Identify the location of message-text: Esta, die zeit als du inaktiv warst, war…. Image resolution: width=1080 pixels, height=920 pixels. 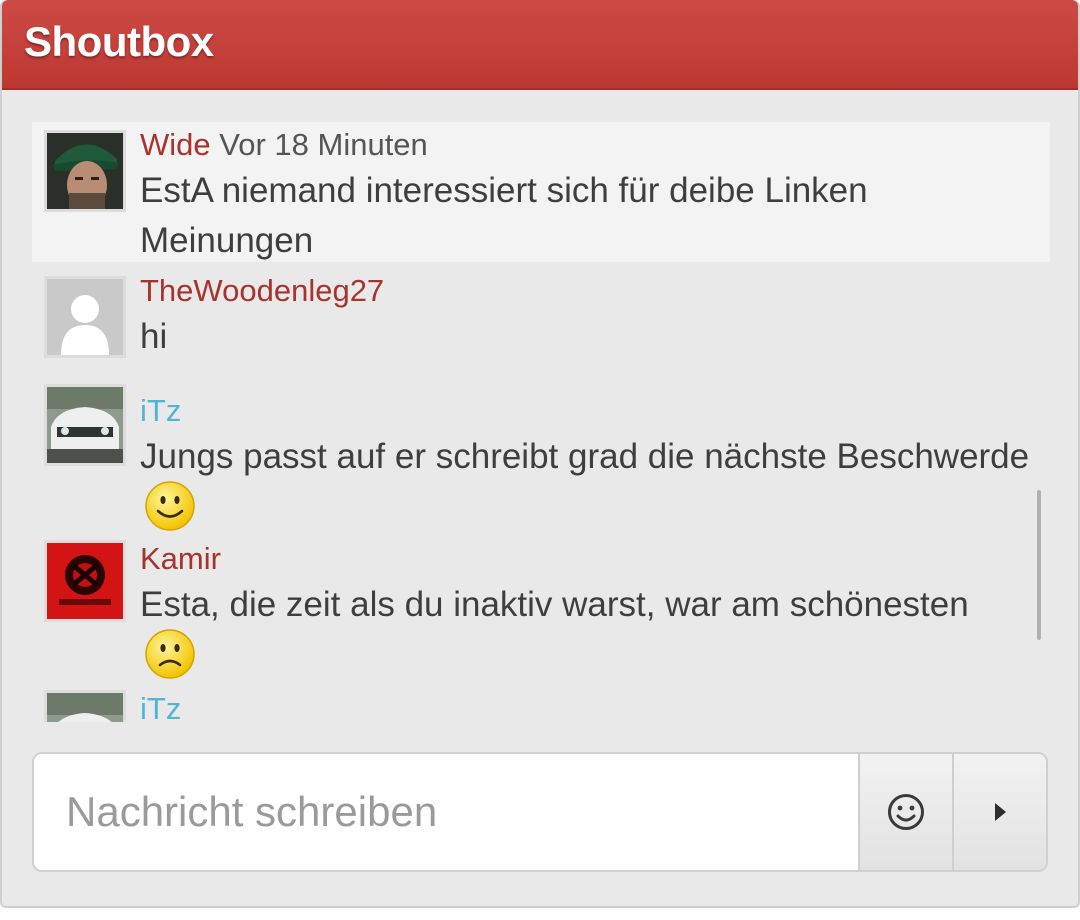
(585, 630).